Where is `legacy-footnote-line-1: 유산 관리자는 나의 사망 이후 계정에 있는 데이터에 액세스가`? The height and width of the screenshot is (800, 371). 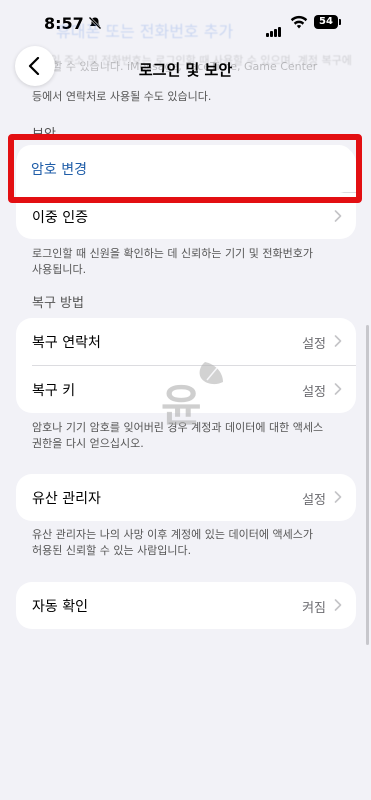 legacy-footnote-line-1: 유산 관리자는 나의 사망 이후 계정에 있는 데이터에 액세스가 is located at coordinates (172, 534).